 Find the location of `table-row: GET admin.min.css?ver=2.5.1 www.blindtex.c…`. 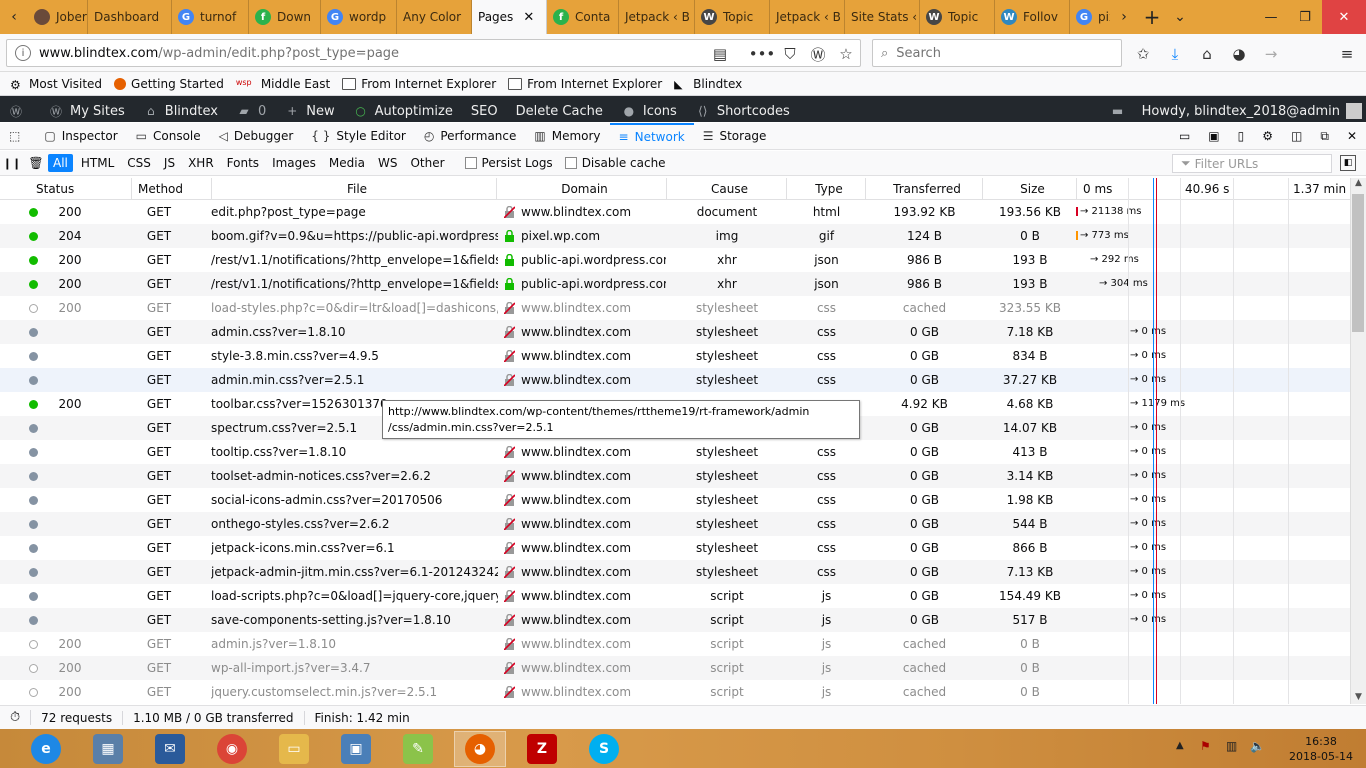

table-row: GET admin.min.css?ver=2.5.1 www.blindtex.c… is located at coordinates (675, 380).